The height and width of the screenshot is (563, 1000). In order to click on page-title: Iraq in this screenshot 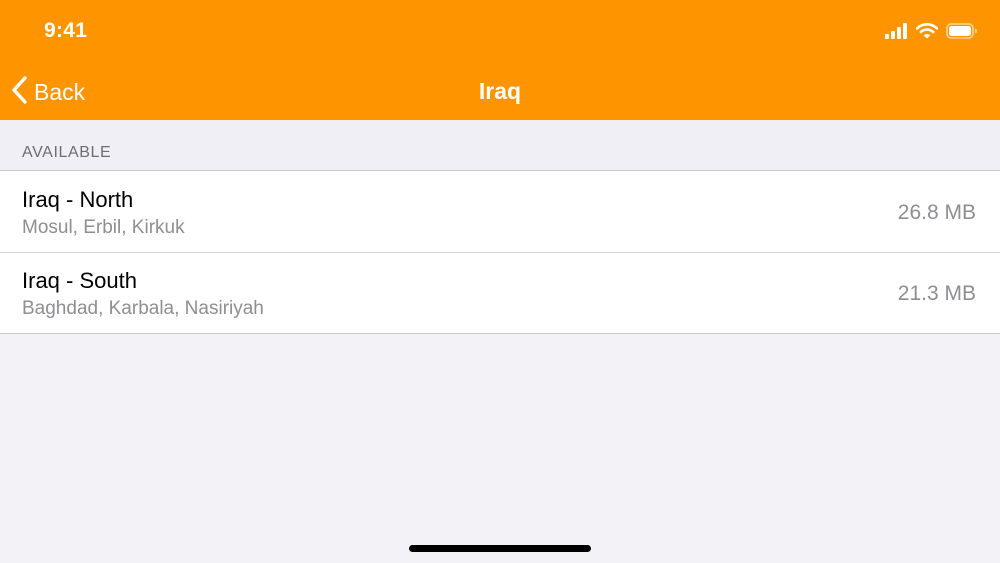, I will do `click(500, 91)`.